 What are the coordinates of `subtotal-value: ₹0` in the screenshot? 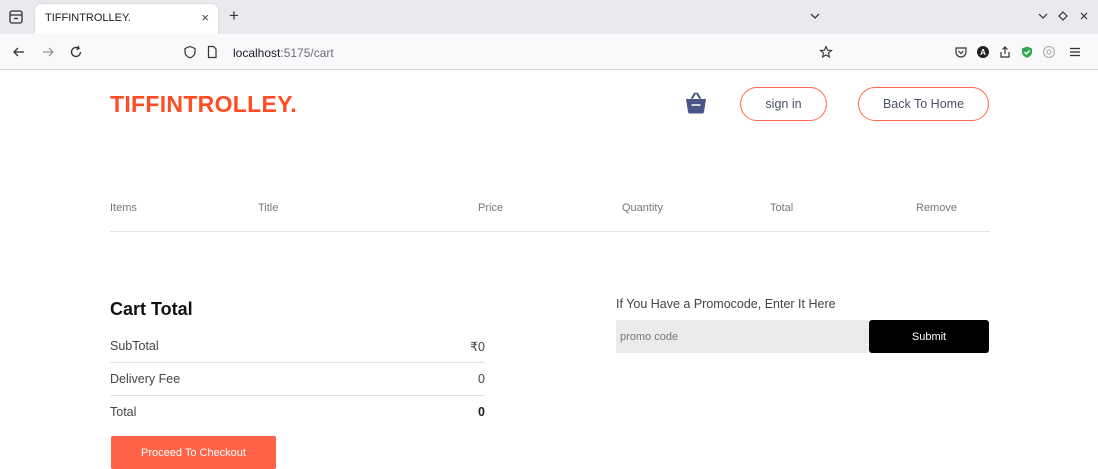 It's located at (477, 347).